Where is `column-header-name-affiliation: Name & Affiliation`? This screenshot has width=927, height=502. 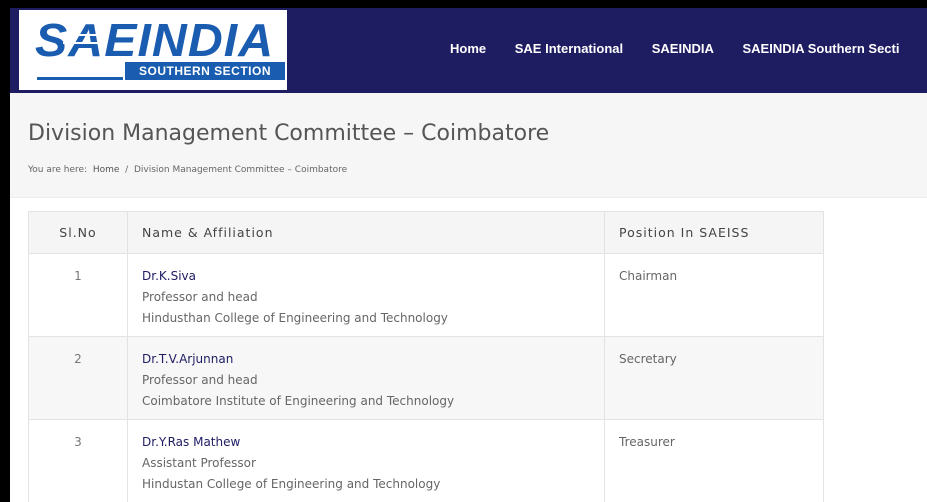
column-header-name-affiliation: Name & Affiliation is located at coordinates (366, 232).